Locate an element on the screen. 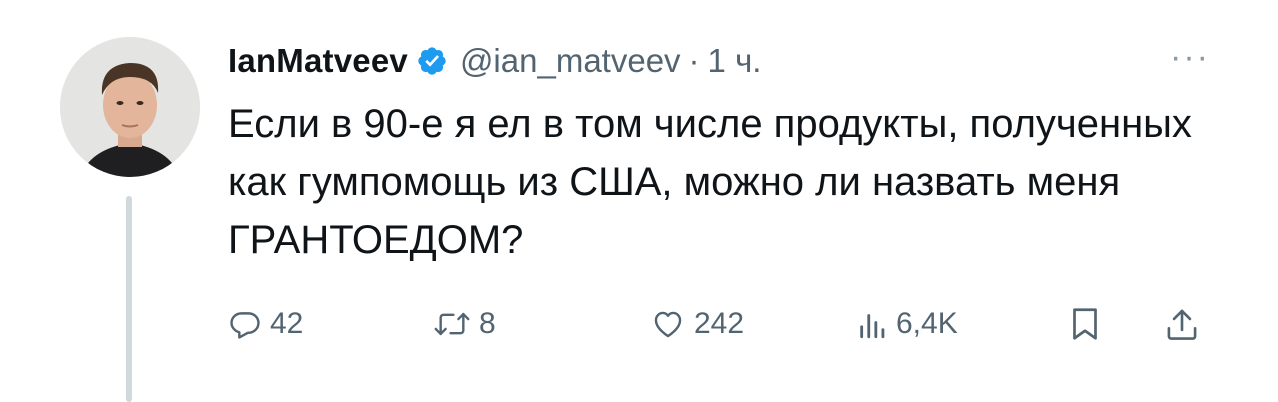 The width and height of the screenshot is (1278, 402). retweet-count: 8 is located at coordinates (487, 323).